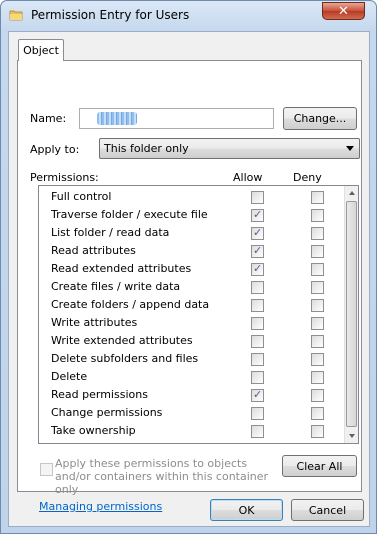 The width and height of the screenshot is (377, 534). I want to click on close-button: ✕, so click(343, 11).